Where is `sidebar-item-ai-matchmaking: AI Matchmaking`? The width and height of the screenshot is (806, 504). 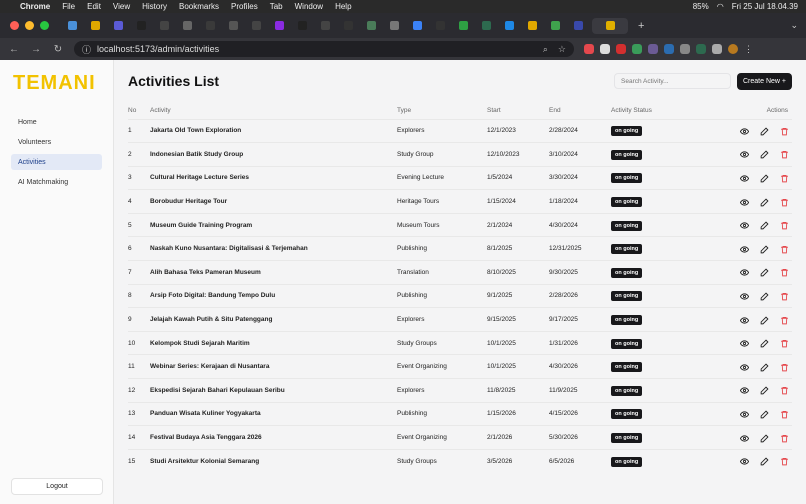 sidebar-item-ai-matchmaking: AI Matchmaking is located at coordinates (56, 182).